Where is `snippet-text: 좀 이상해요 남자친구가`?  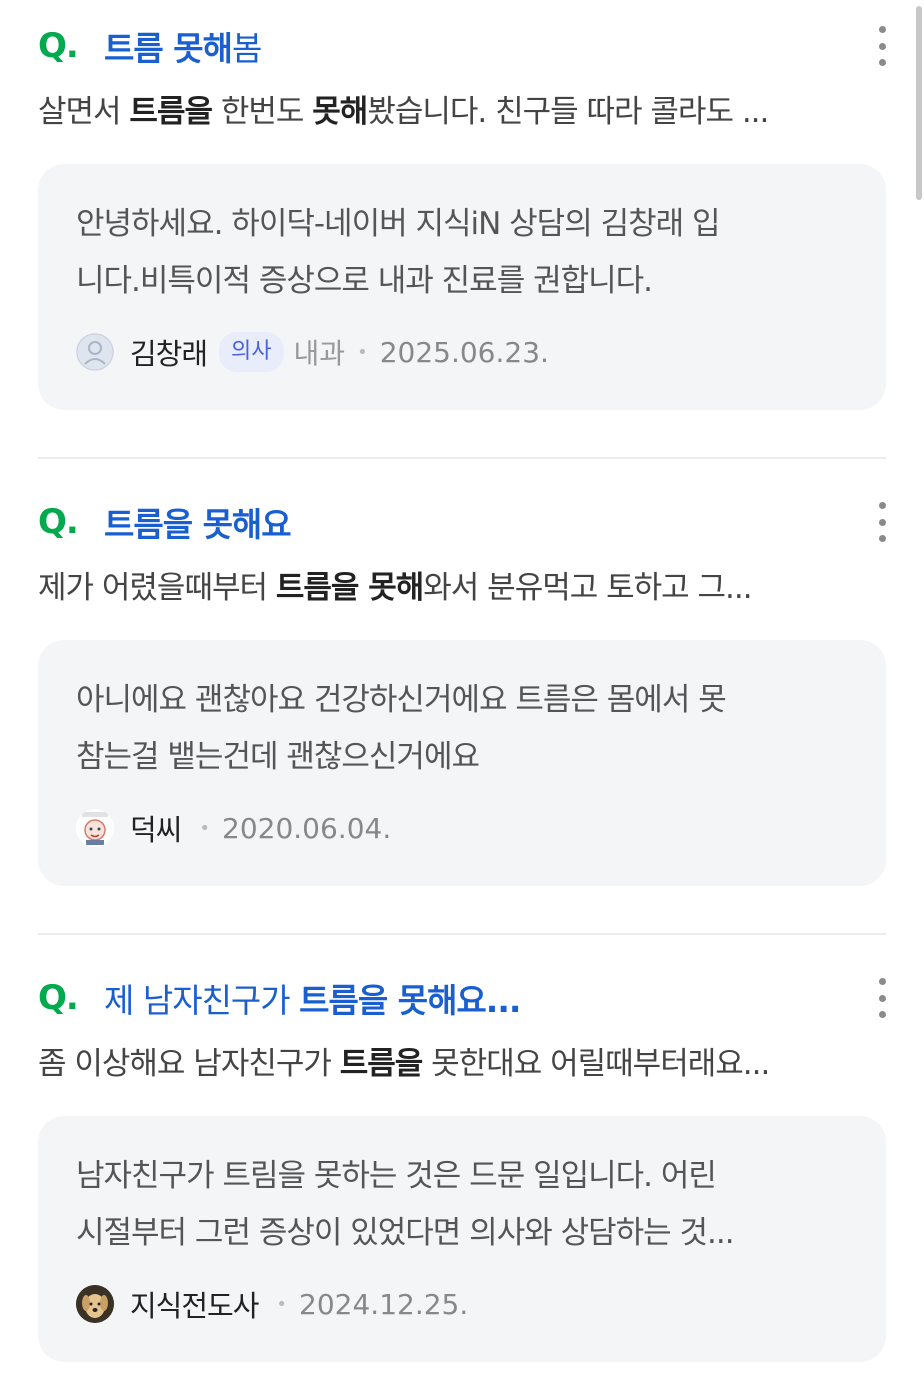
snippet-text: 좀 이상해요 남자친구가 is located at coordinates (189, 1064).